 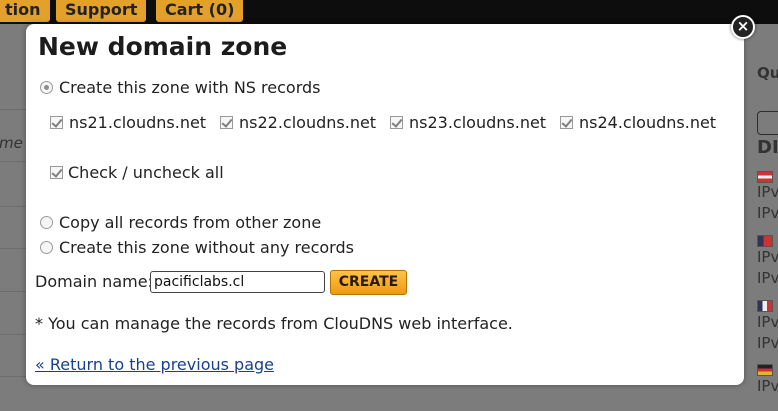 I want to click on ns-checkbox-ns22: ns22.cloudns.net, so click(x=298, y=122).